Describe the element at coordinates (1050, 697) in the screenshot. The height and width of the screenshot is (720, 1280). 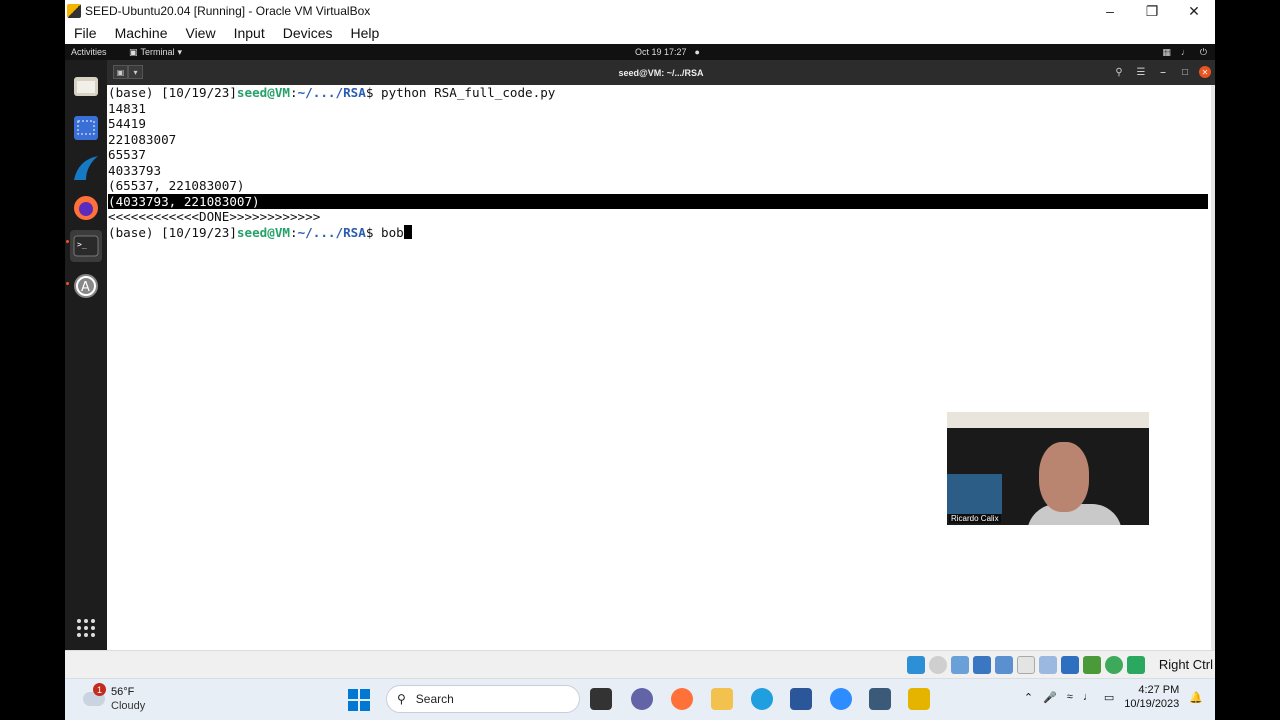
I see `microphone-icon: 🎤` at that location.